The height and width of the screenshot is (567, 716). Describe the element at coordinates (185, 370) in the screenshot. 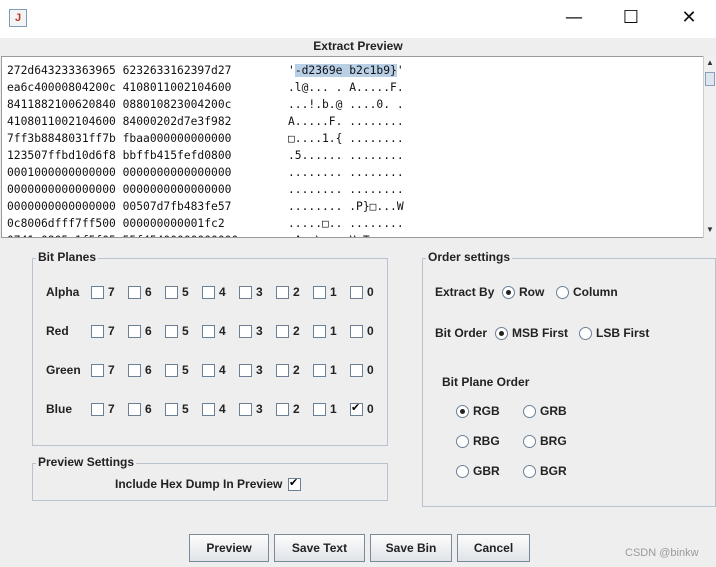

I see `green-bit-5-label: 5` at that location.